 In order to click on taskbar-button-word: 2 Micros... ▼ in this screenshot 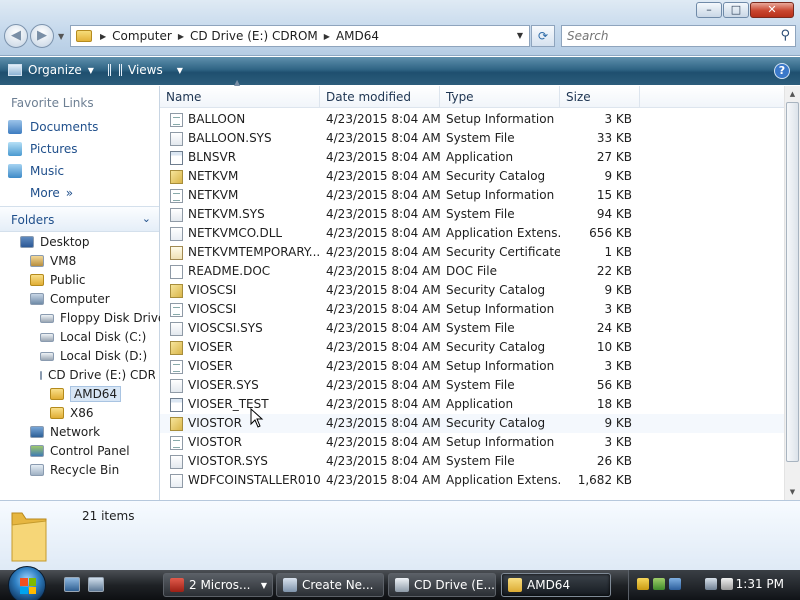, I will do `click(218, 585)`.